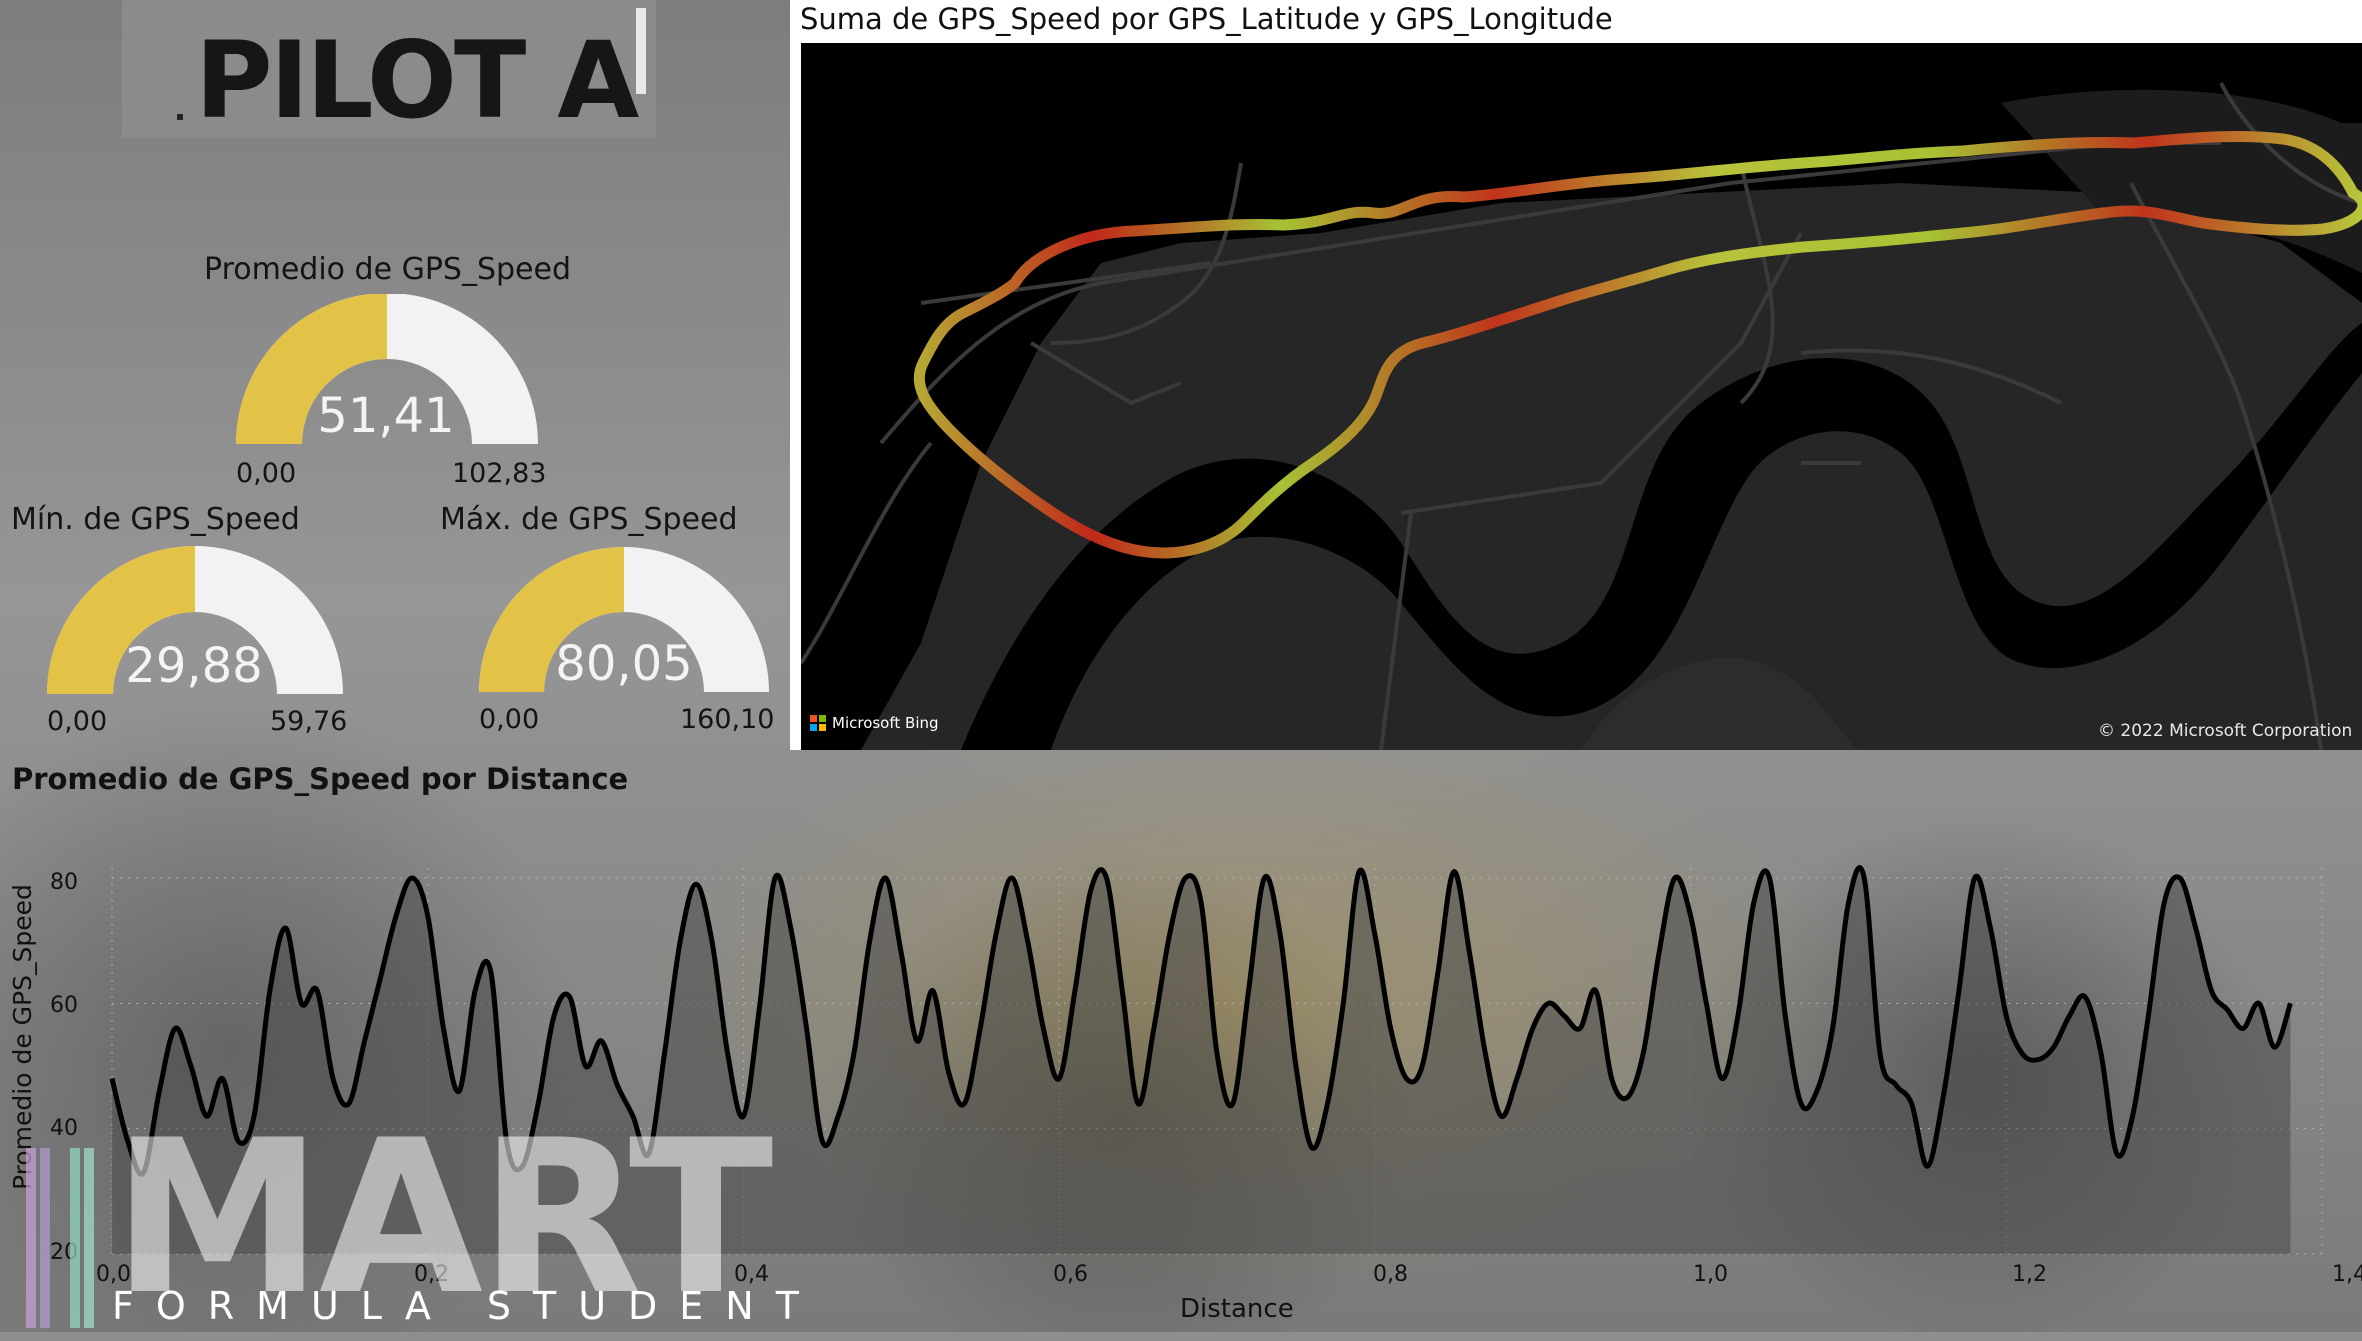  I want to click on brand-subtitle: FORMULA STUDENT, so click(466, 1306).